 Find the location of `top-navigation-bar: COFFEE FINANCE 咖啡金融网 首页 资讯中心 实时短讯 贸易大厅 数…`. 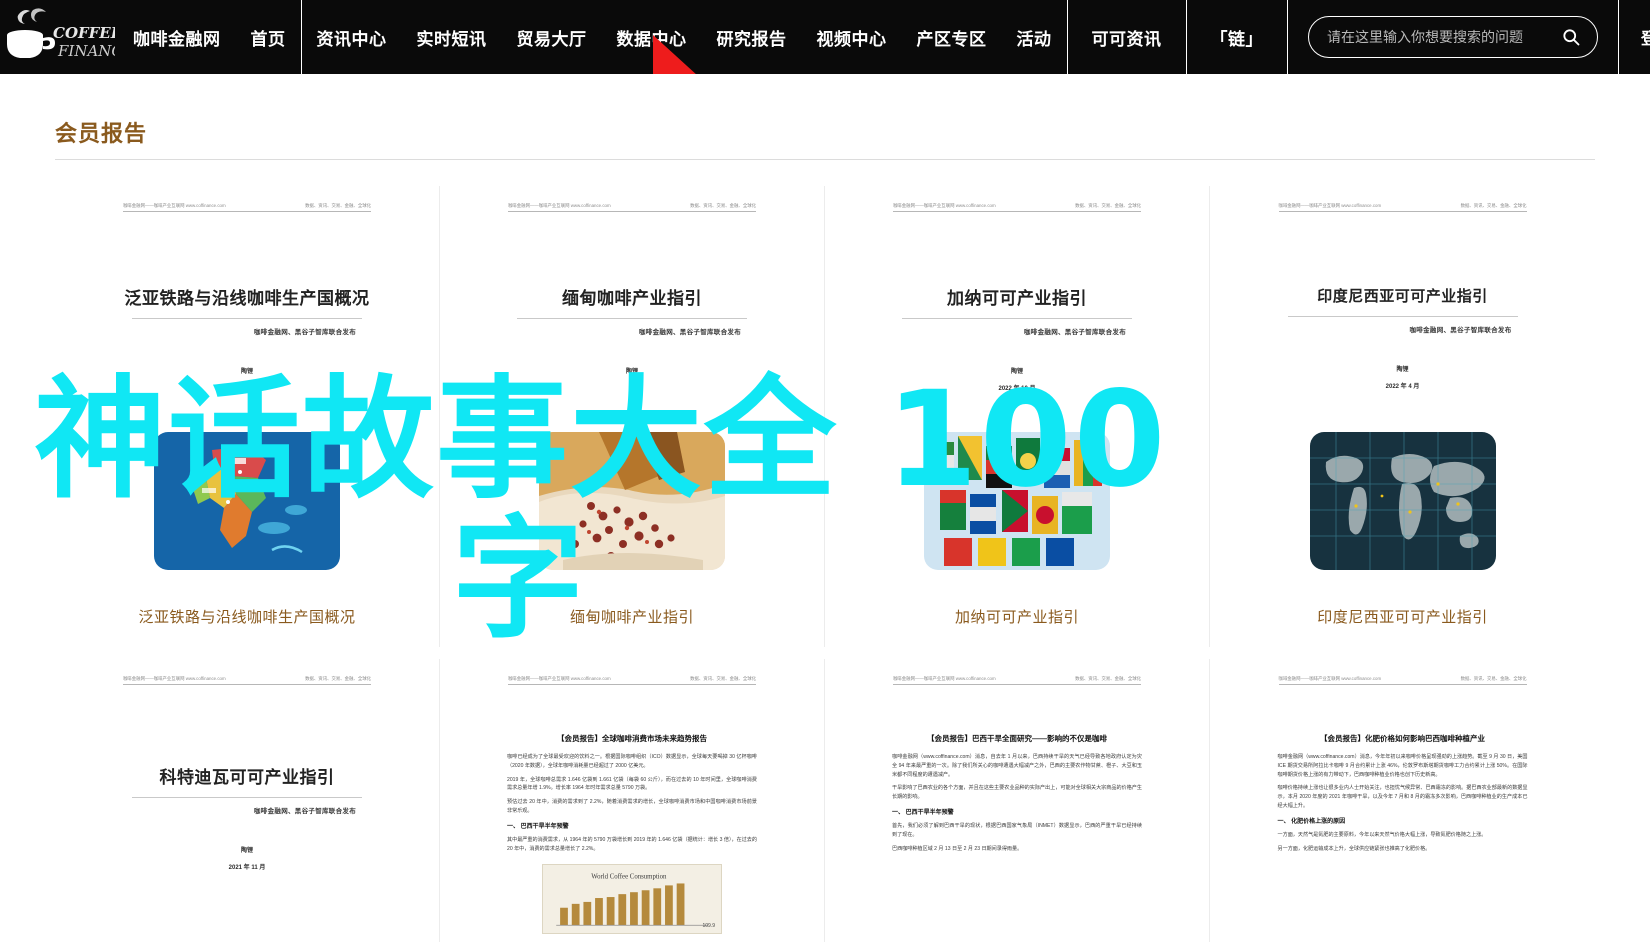

top-navigation-bar: COFFEE FINANCE 咖啡金融网 首页 资讯中心 实时短讯 贸易大厅 数… is located at coordinates (825, 62).